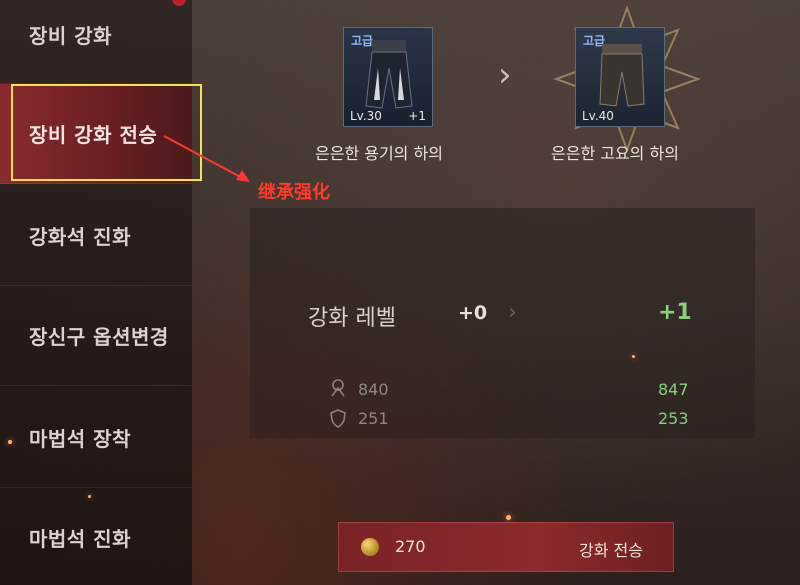 This screenshot has width=800, height=585. I want to click on sidebar-item-label: 장신구 옵션변경, so click(99, 337).